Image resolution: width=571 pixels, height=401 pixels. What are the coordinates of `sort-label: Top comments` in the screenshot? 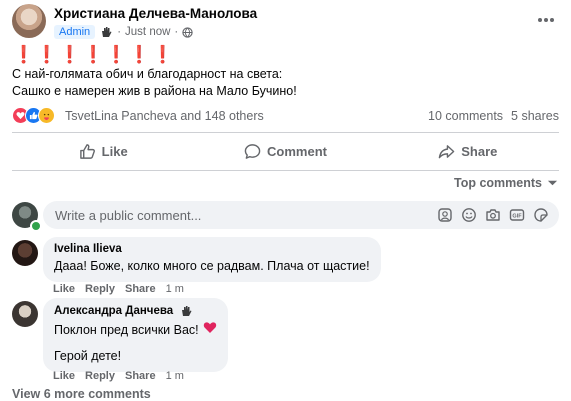 It's located at (498, 183).